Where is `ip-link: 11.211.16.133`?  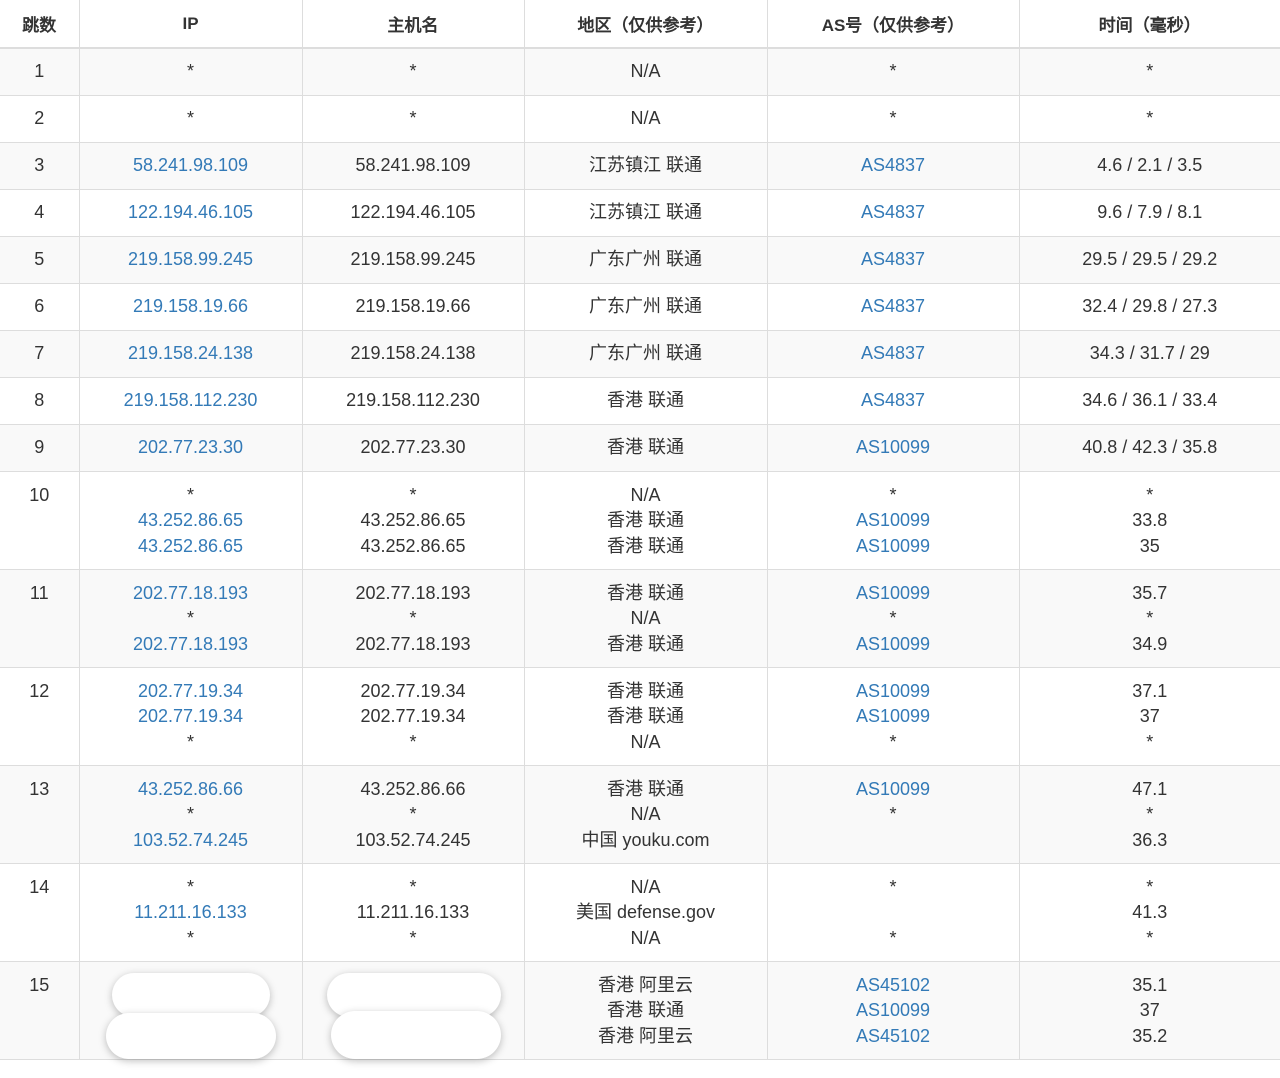 ip-link: 11.211.16.133 is located at coordinates (191, 913).